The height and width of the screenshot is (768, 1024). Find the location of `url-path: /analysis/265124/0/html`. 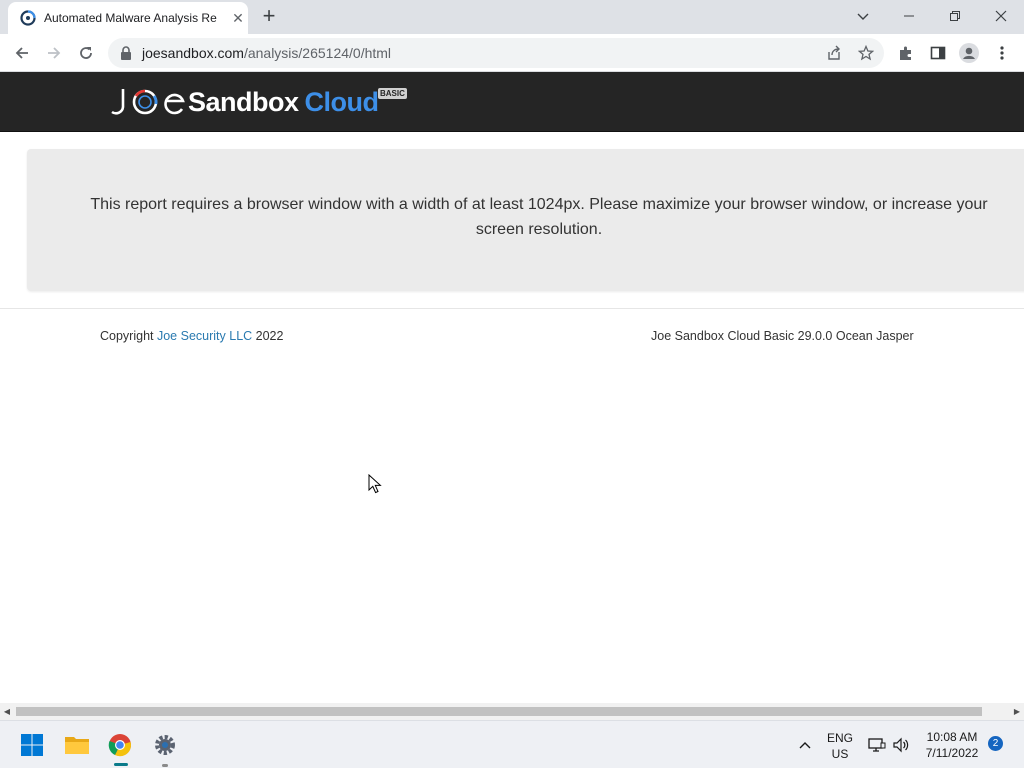

url-path: /analysis/265124/0/html is located at coordinates (317, 53).